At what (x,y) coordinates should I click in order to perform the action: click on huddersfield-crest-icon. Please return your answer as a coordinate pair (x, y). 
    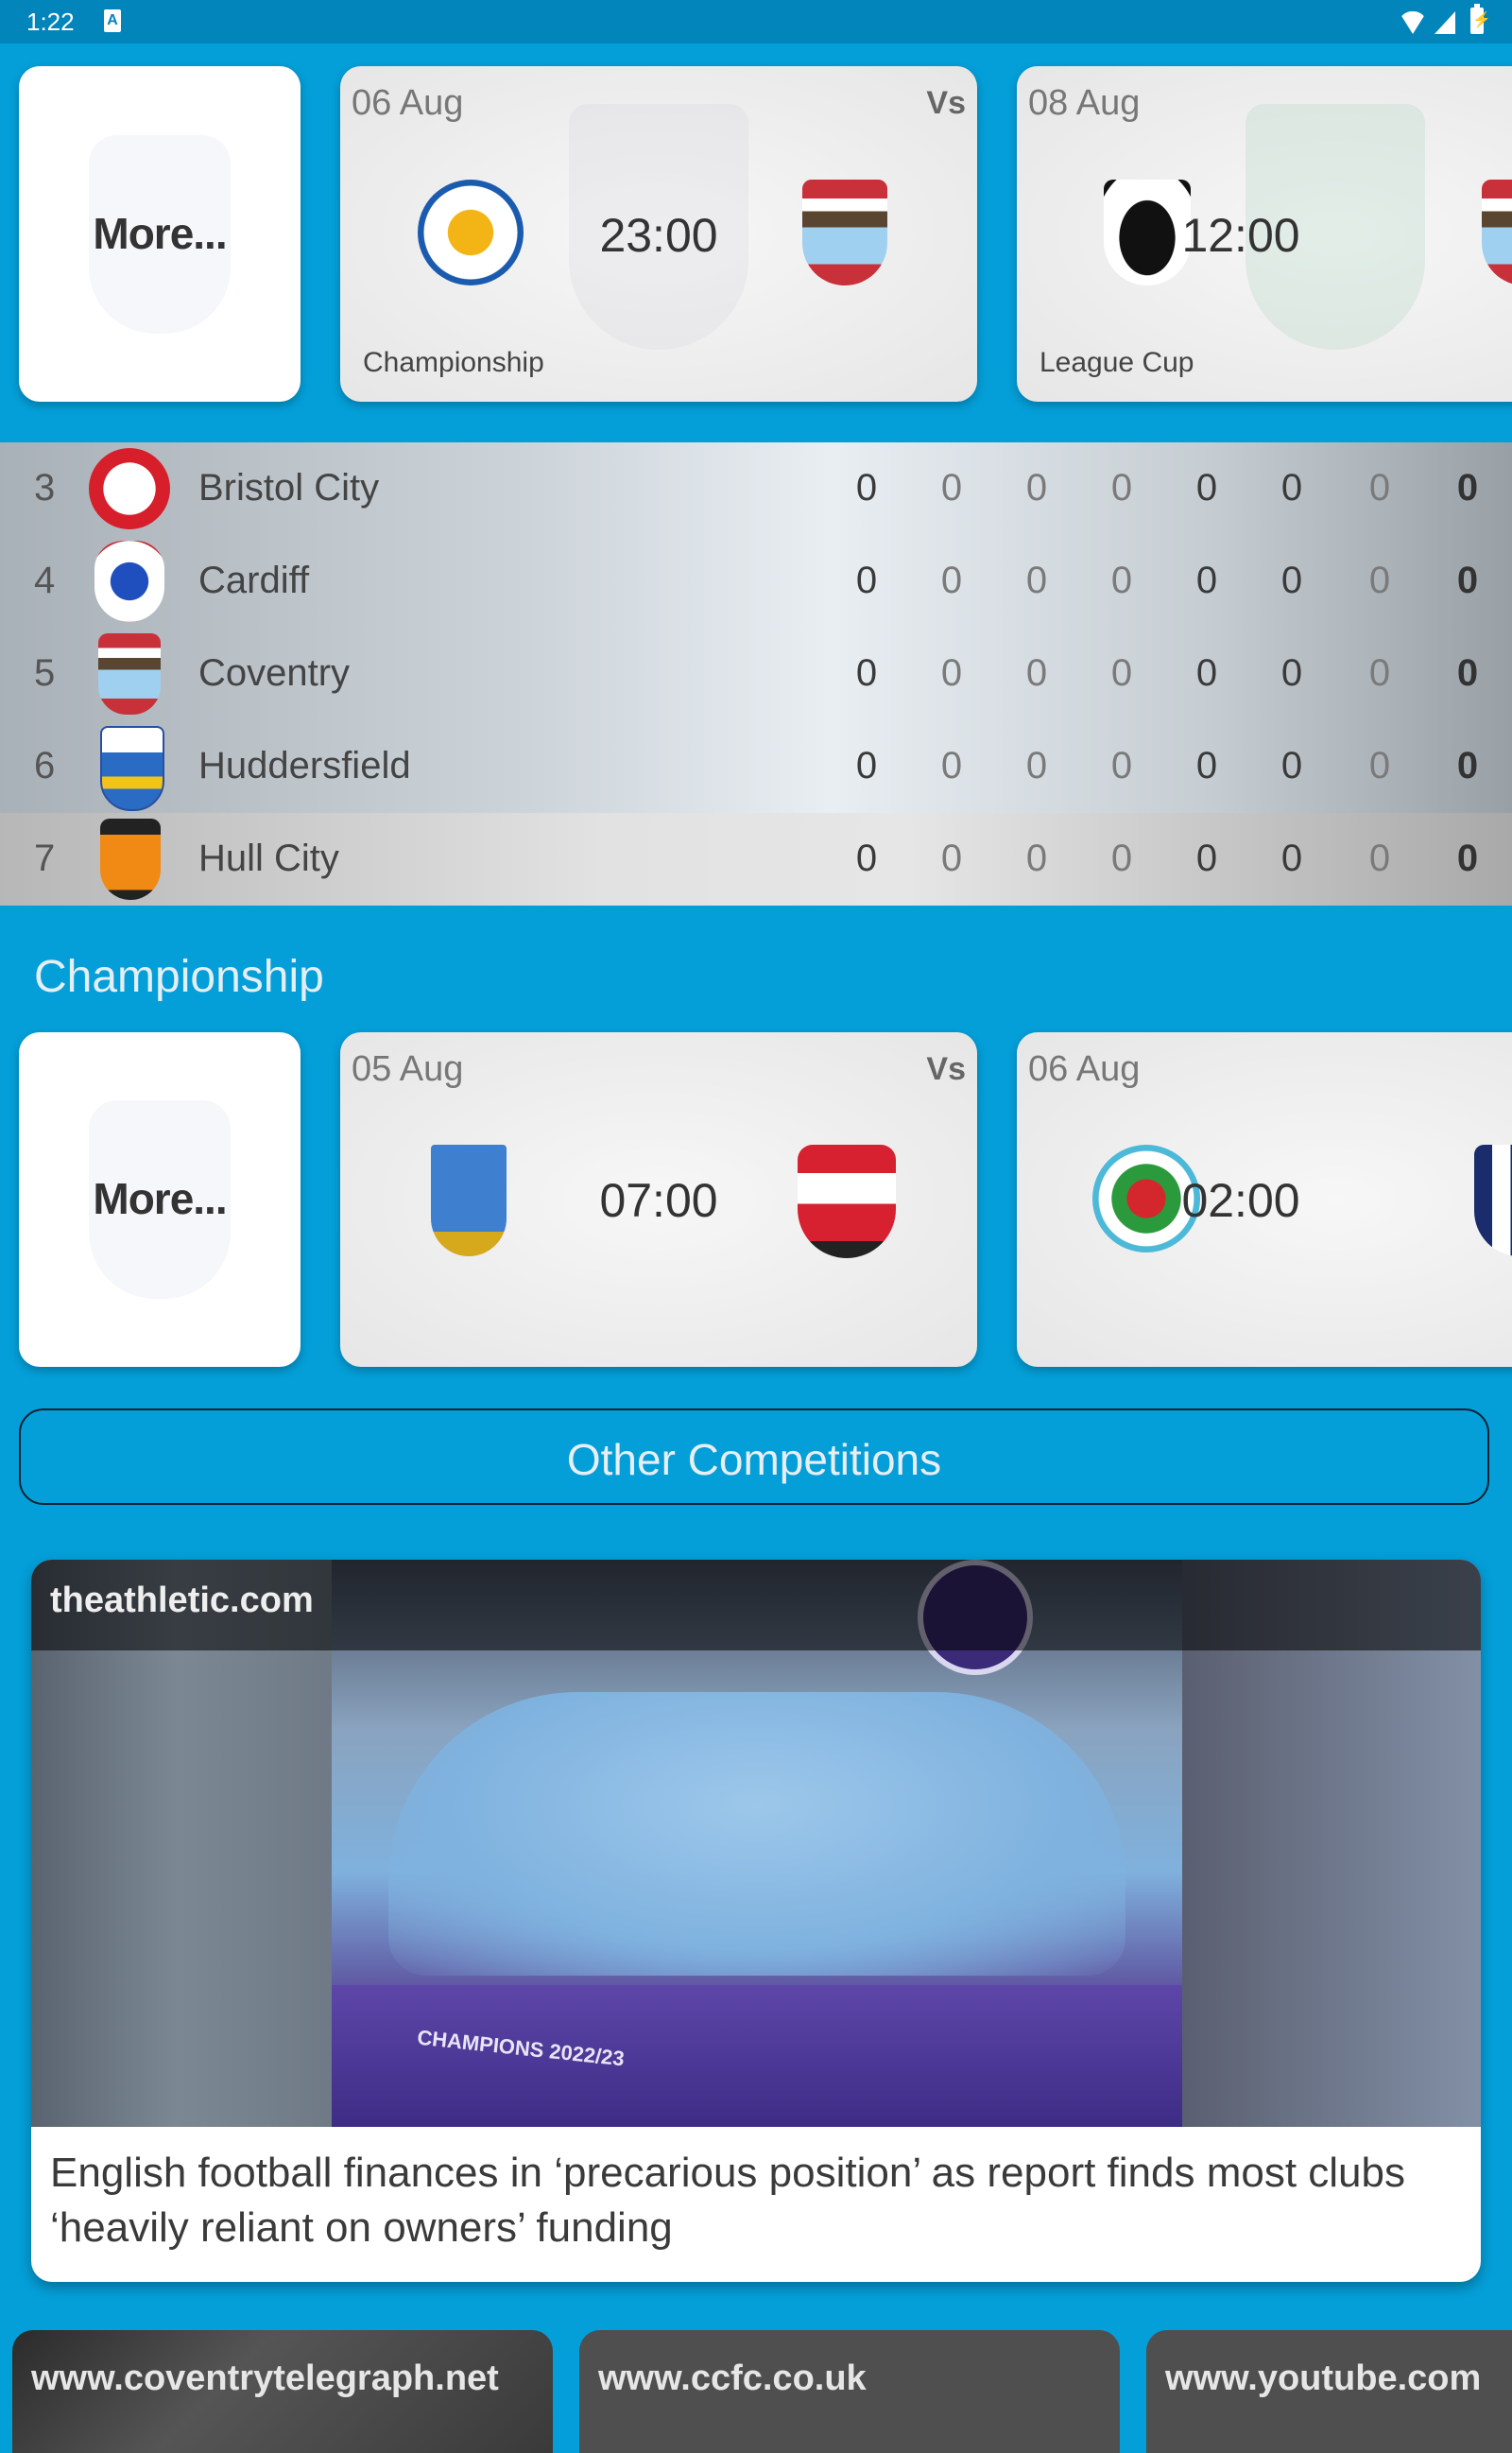
    Looking at the image, I should click on (132, 768).